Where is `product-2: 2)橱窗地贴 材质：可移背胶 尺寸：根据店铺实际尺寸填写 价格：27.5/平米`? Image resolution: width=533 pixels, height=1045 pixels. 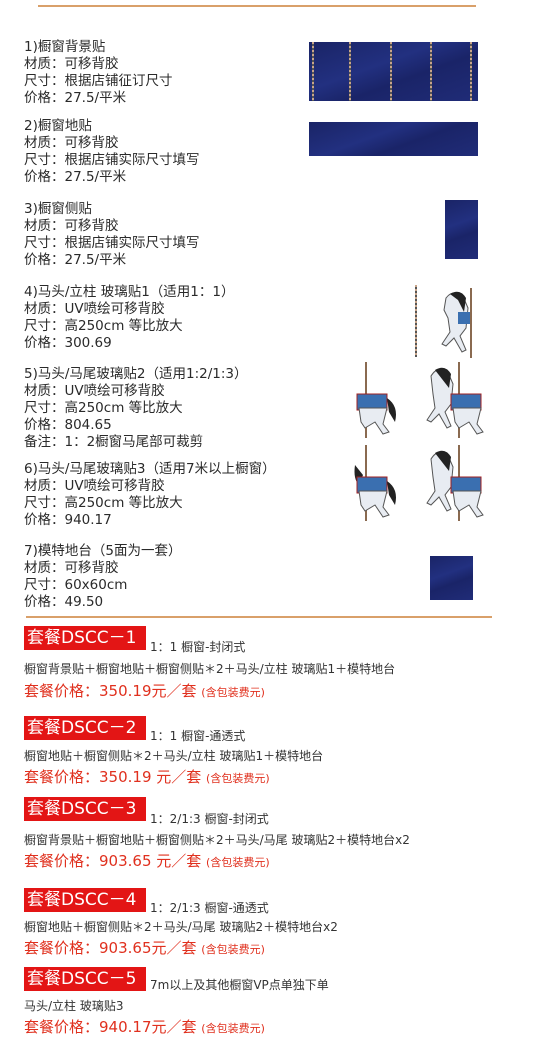 product-2: 2)橱窗地贴 材质：可移背胶 尺寸：根据店铺实际尺寸填写 价格：27.5/平米 is located at coordinates (112, 152).